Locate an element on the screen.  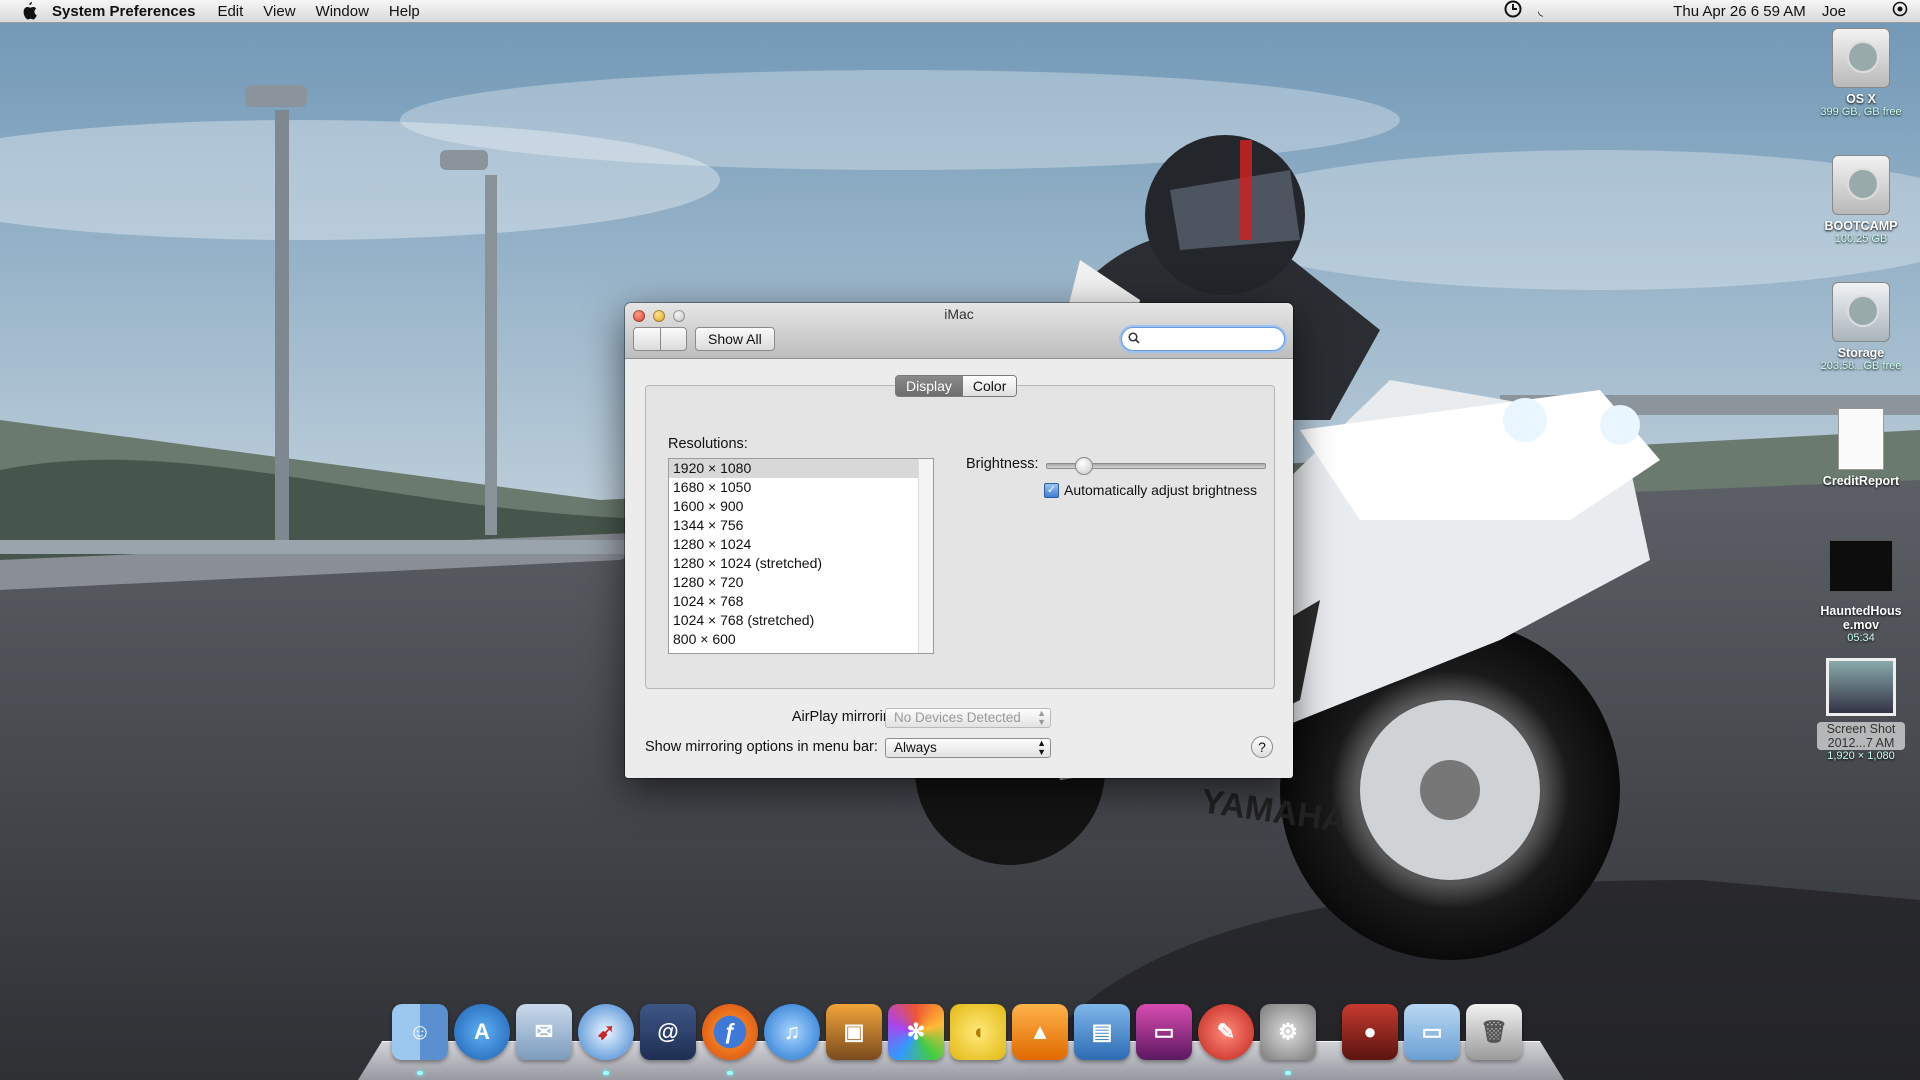
resolution-item: 1024 × 768 is located at coordinates (801, 601).